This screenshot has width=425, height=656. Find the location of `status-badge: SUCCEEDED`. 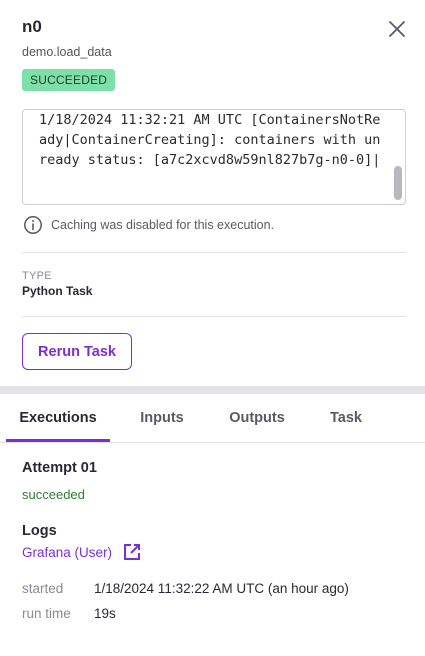

status-badge: SUCCEEDED is located at coordinates (69, 80).